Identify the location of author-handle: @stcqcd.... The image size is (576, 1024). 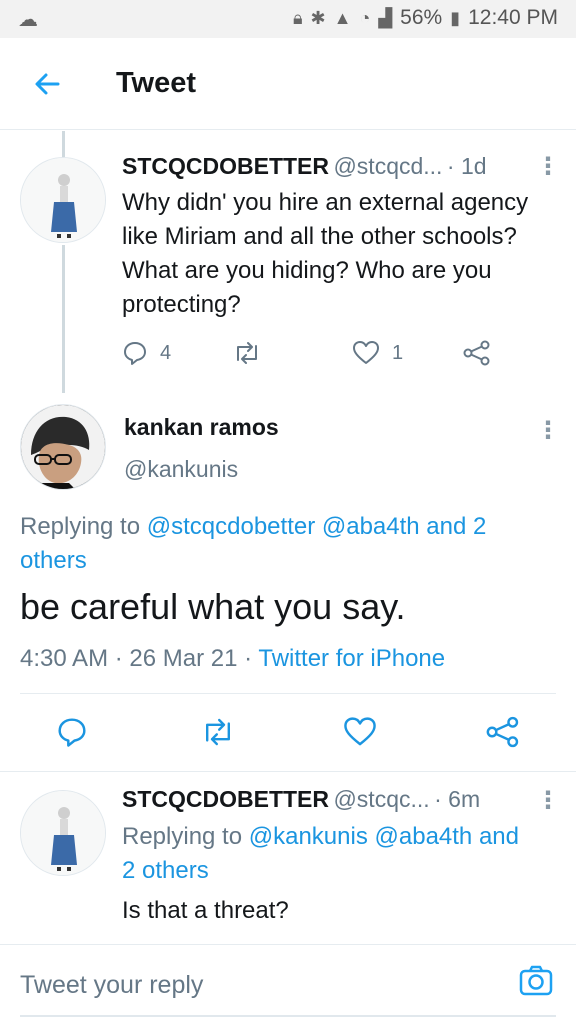
(387, 166).